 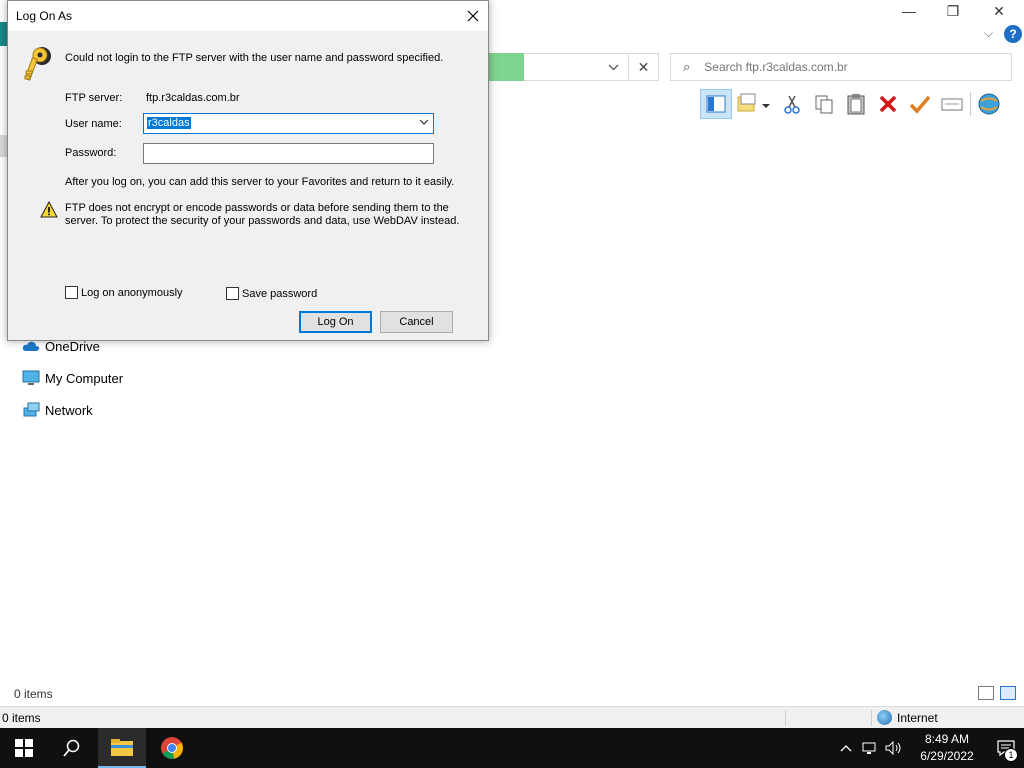 I want to click on minimize-button: —, so click(x=909, y=11).